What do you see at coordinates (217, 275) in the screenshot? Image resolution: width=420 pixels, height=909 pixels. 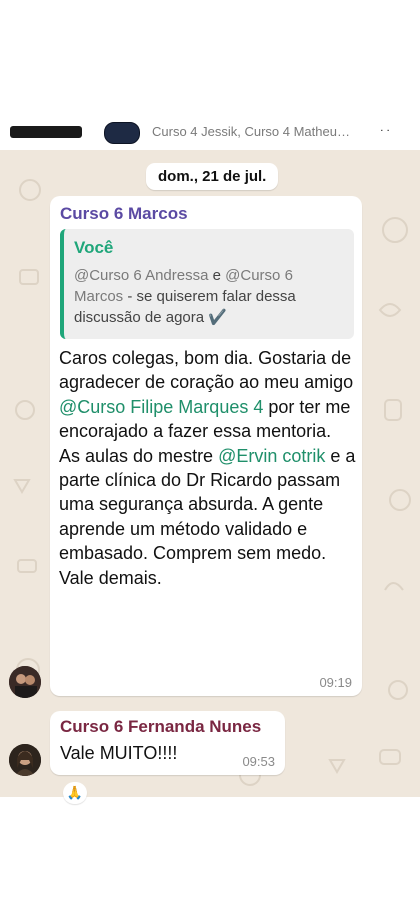 I see `quote-conj: e` at bounding box center [217, 275].